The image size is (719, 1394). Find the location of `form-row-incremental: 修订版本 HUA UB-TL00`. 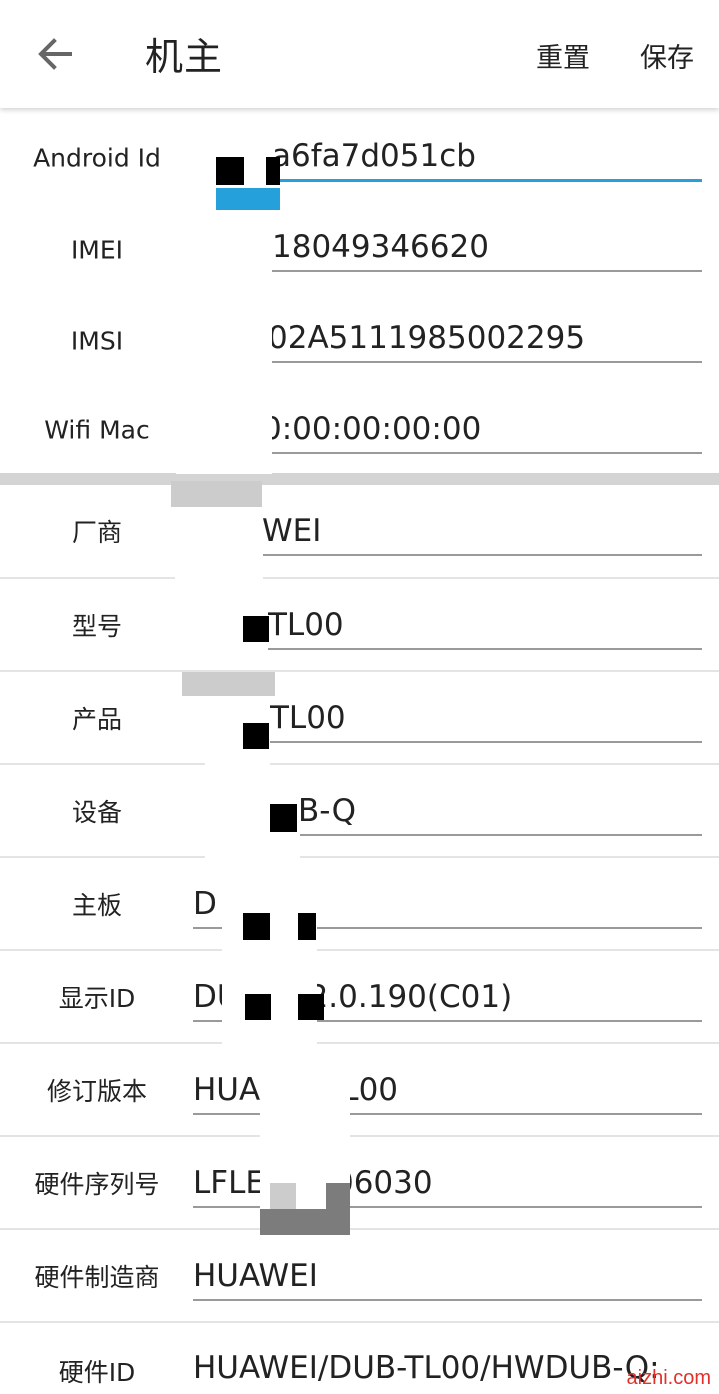

form-row-incremental: 修订版本 HUA UB-TL00 is located at coordinates (359, 1090).